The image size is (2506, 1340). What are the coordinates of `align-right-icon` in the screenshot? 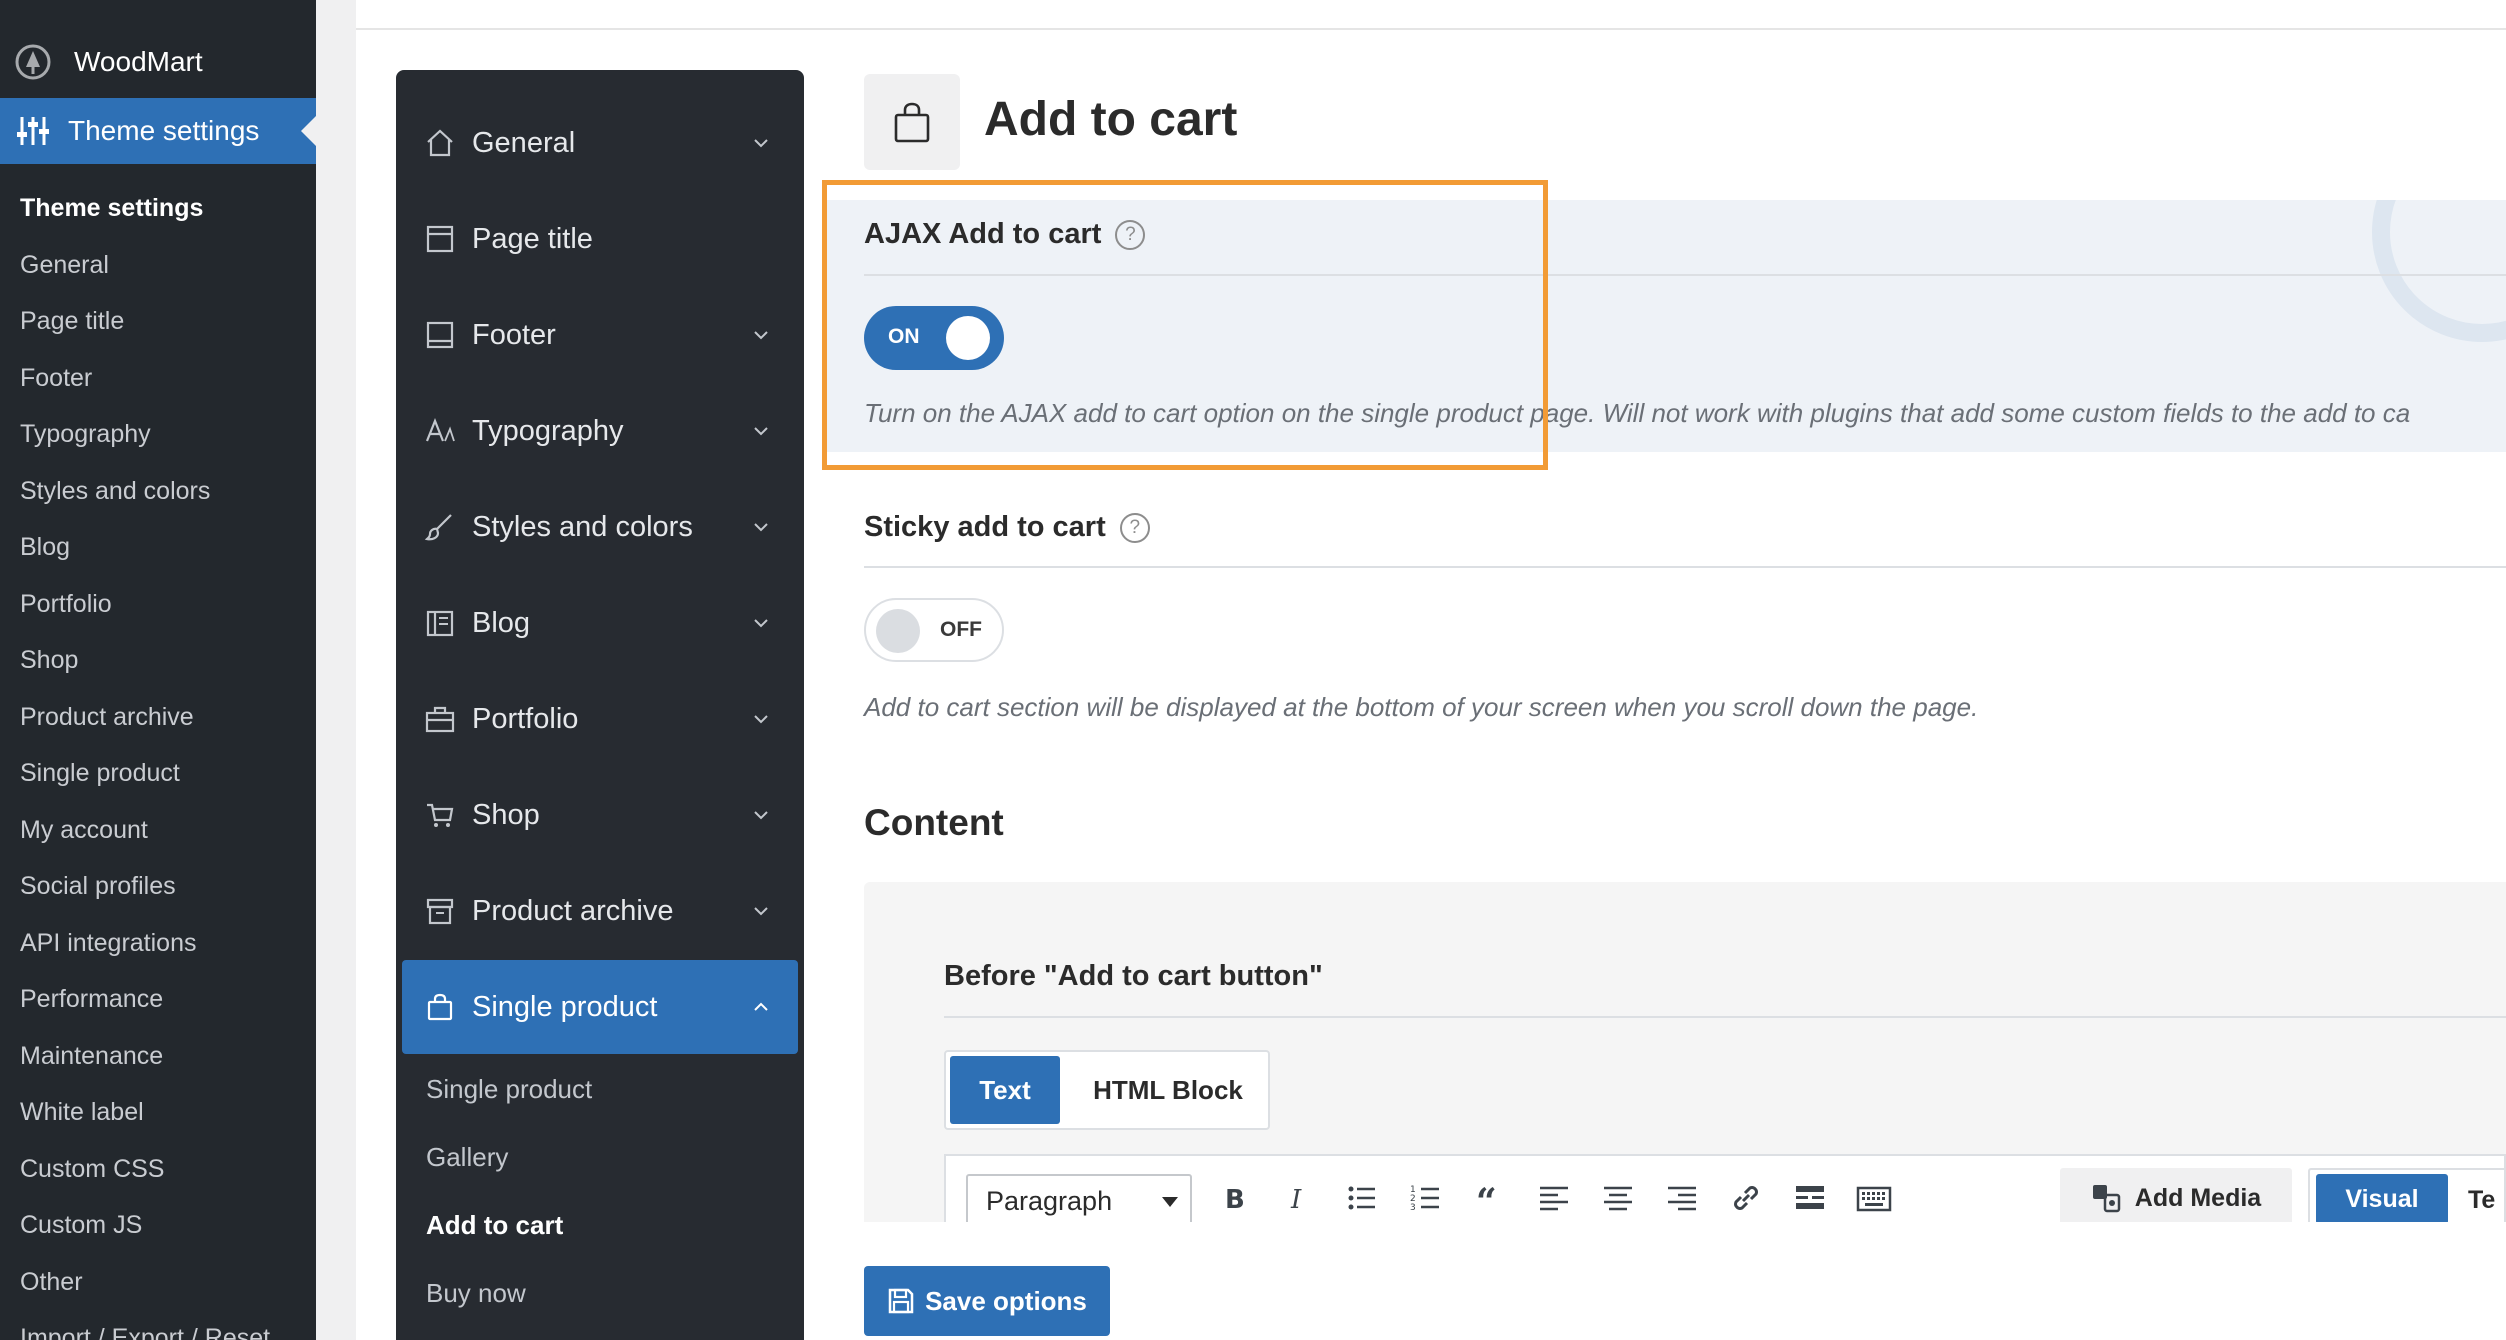 It's located at (1682, 1198).